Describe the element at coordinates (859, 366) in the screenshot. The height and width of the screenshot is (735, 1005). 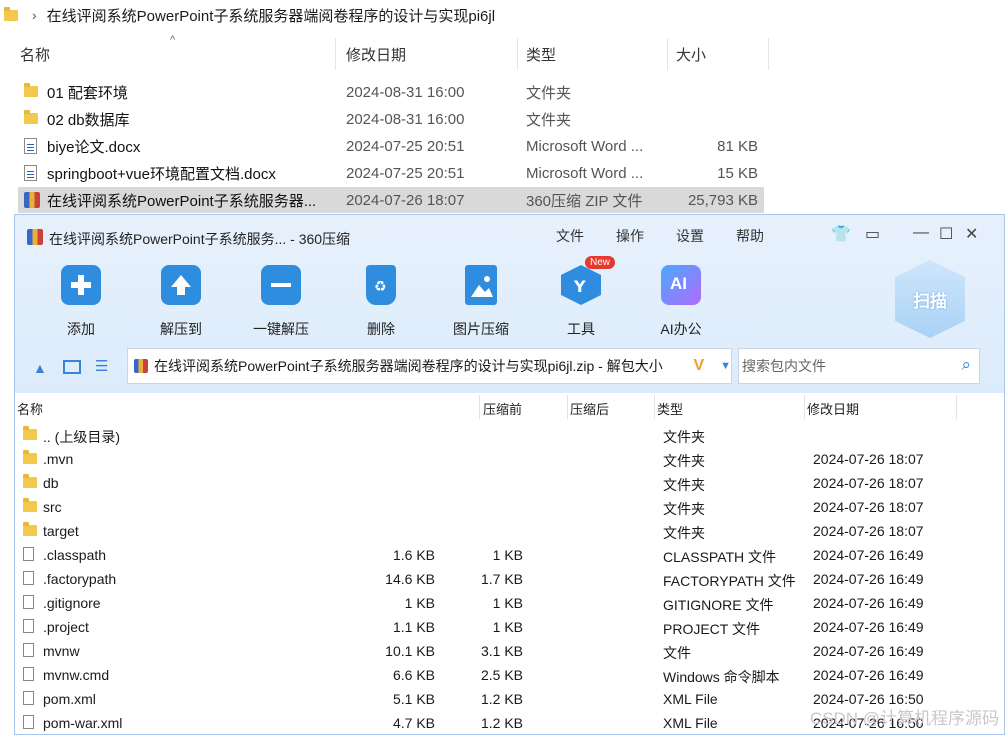
I see `search-input: 搜索包内文件 ⌕` at that location.